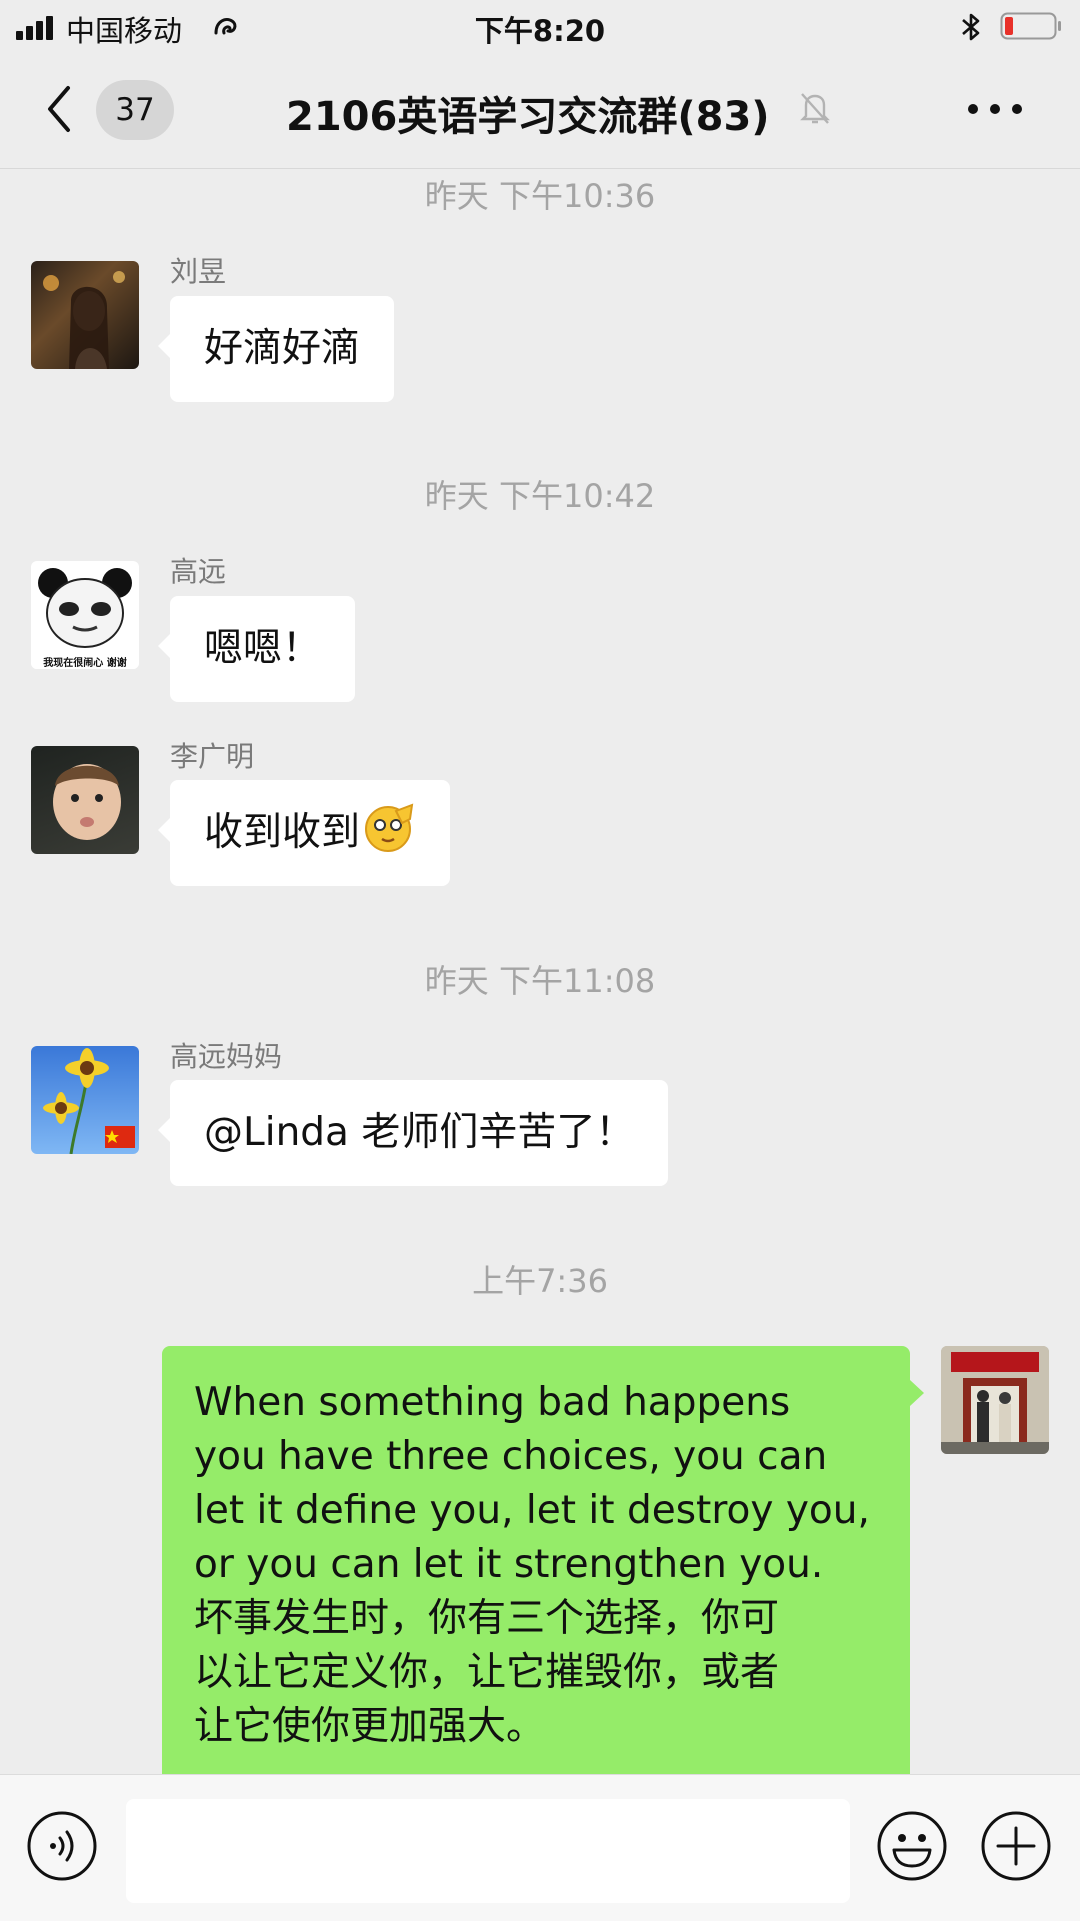 The image size is (1080, 1921). What do you see at coordinates (389, 827) in the screenshot?
I see `emoji-salute-icon` at bounding box center [389, 827].